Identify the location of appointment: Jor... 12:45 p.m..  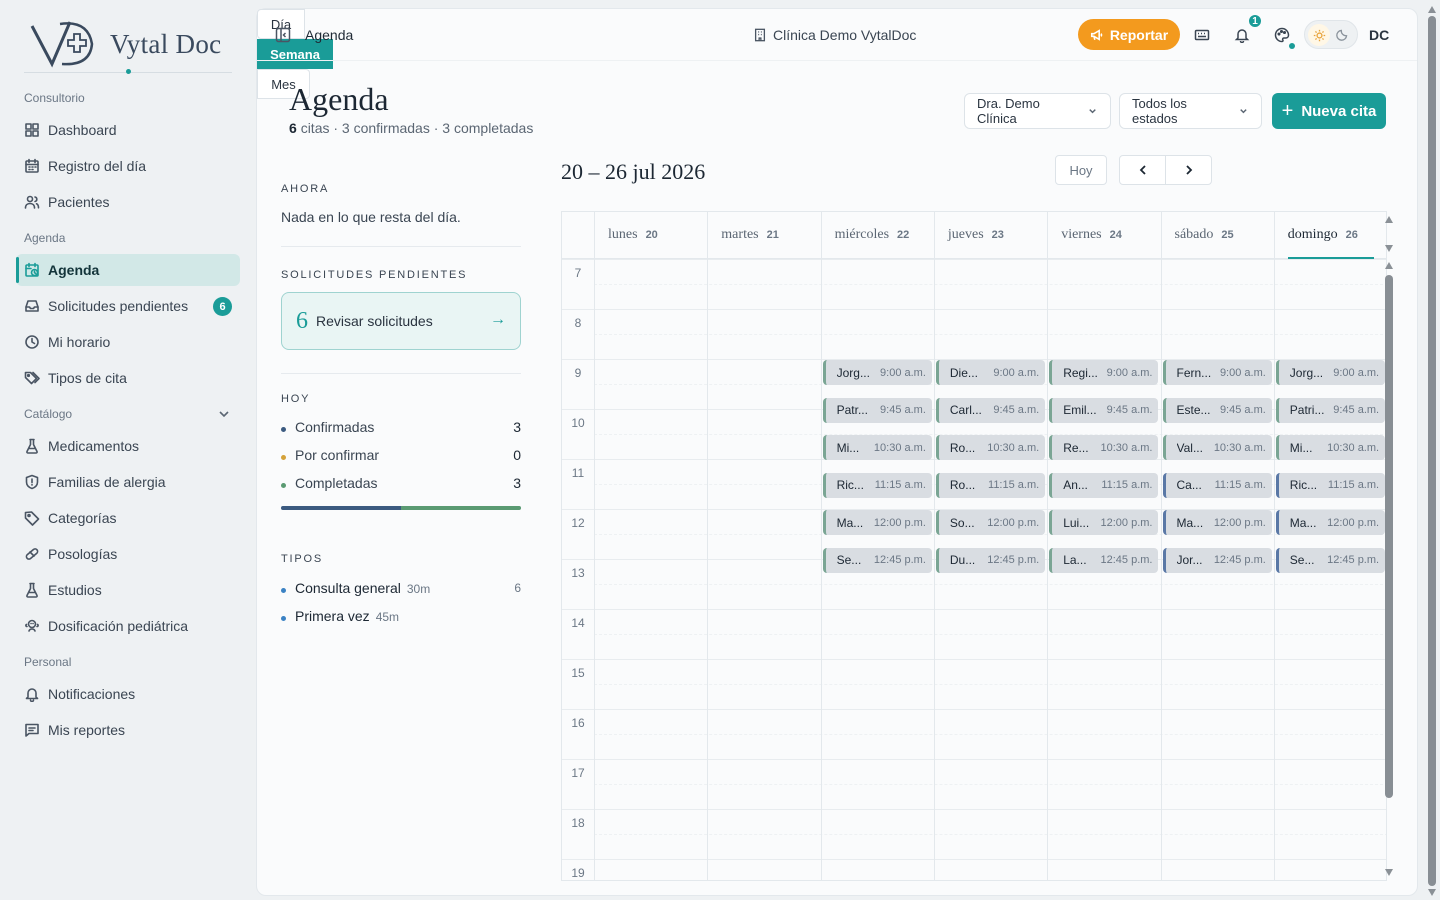
(1217, 560).